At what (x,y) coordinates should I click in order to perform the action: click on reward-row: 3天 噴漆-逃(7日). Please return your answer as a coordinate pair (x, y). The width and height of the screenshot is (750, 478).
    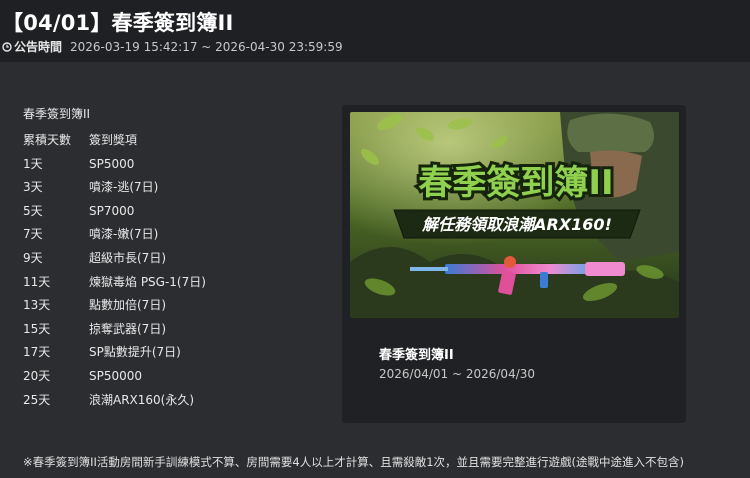
    Looking at the image, I should click on (173, 187).